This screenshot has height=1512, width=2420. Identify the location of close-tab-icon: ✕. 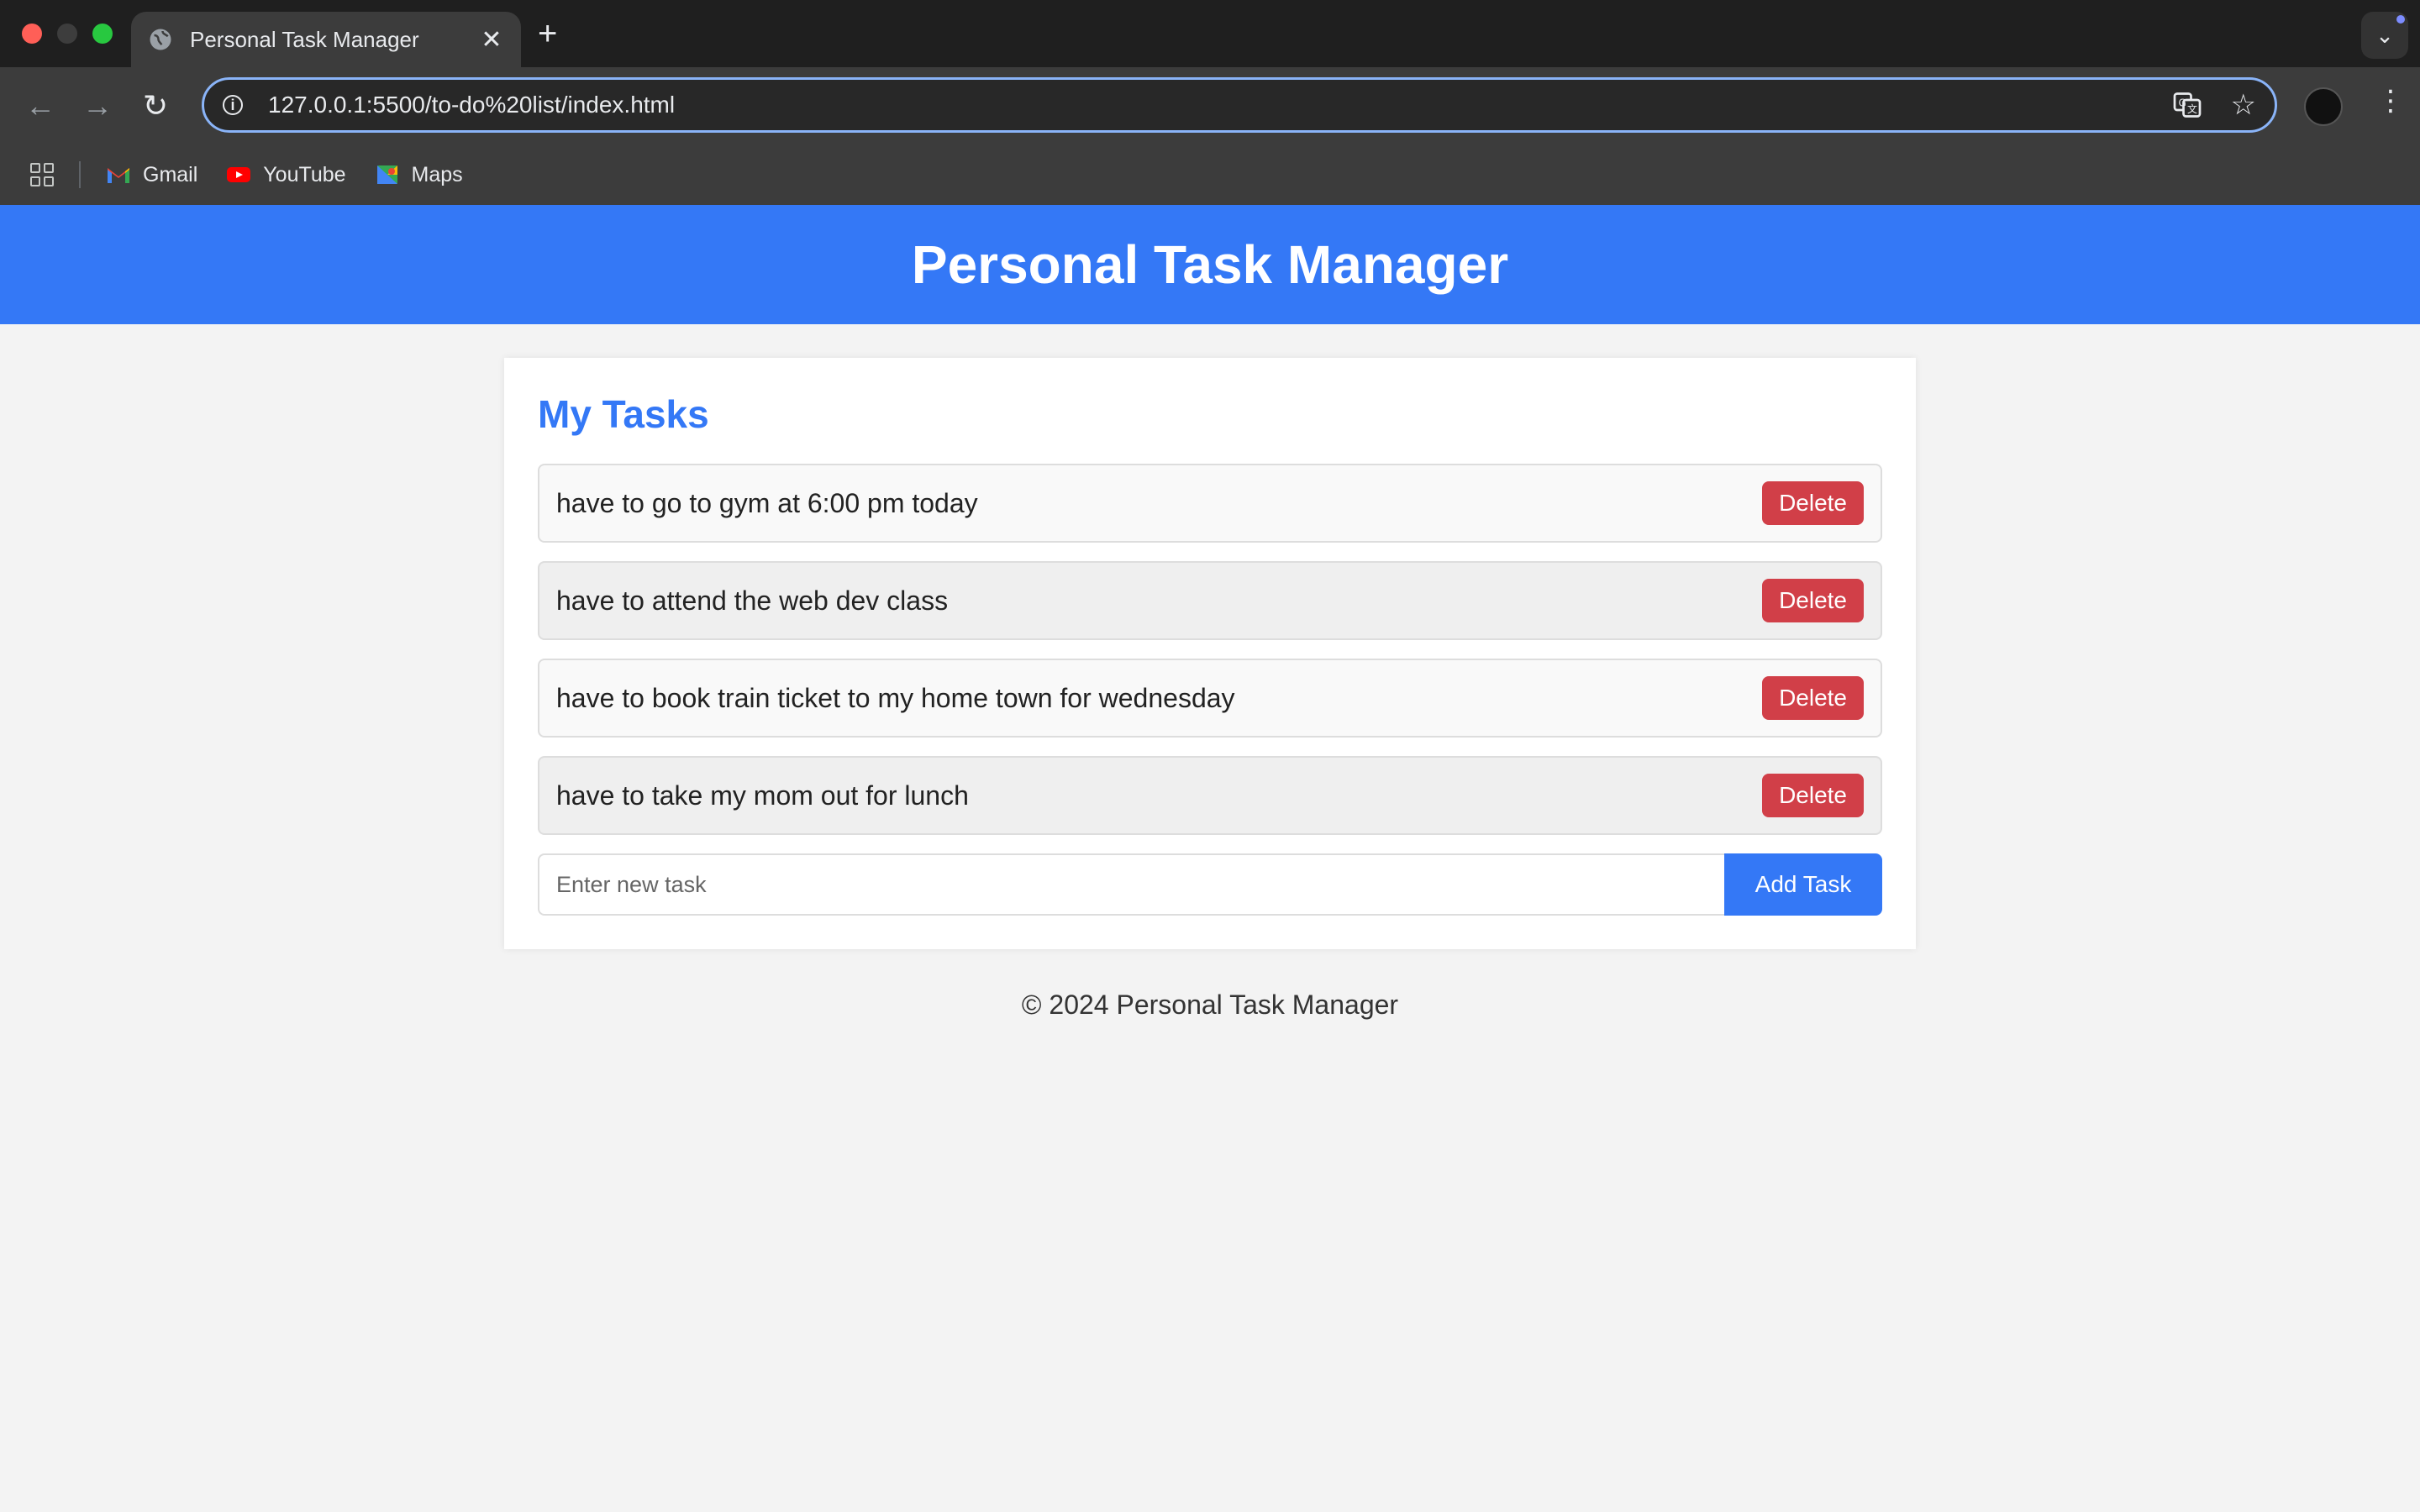
(492, 40).